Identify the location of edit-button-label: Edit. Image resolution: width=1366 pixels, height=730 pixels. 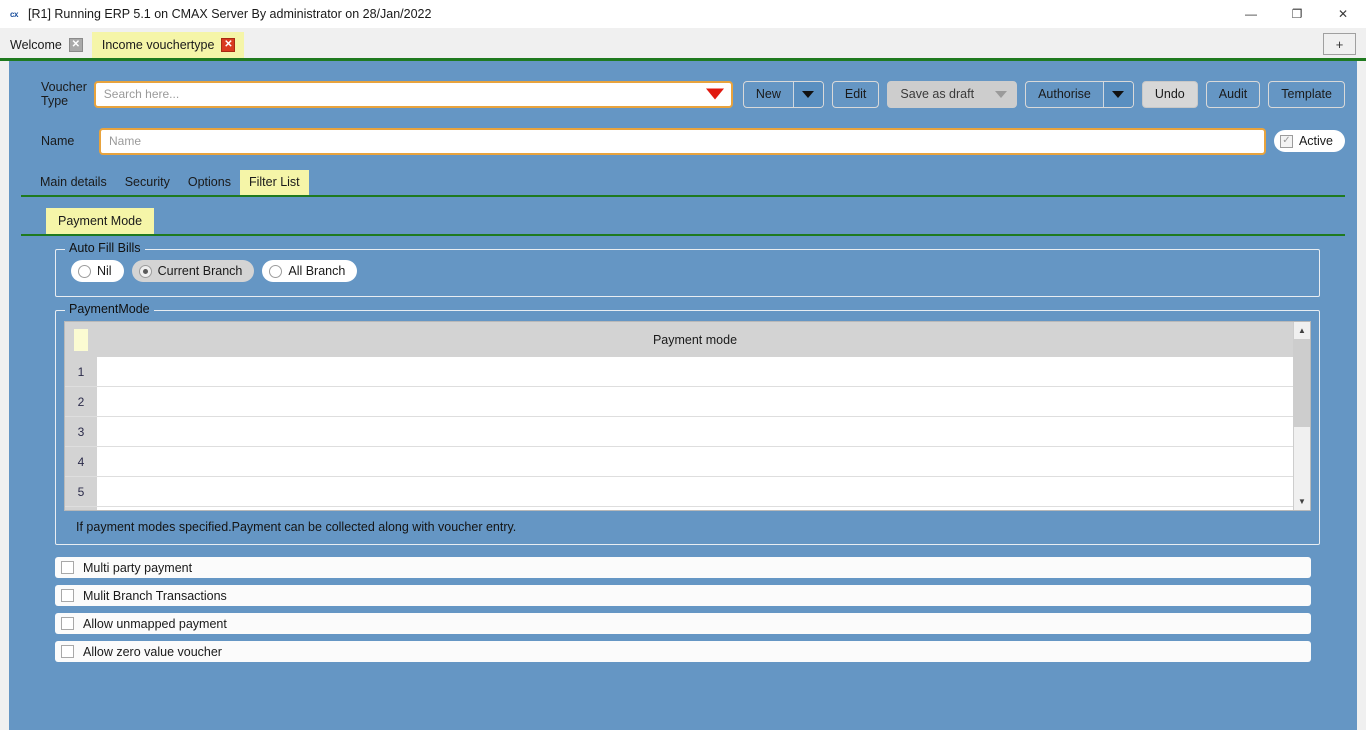
(855, 94).